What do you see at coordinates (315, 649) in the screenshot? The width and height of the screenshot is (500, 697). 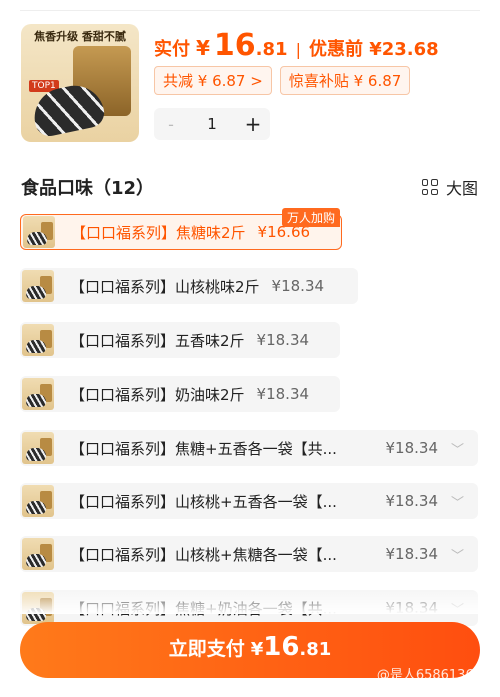 I see `pay-amount-dec: .81` at bounding box center [315, 649].